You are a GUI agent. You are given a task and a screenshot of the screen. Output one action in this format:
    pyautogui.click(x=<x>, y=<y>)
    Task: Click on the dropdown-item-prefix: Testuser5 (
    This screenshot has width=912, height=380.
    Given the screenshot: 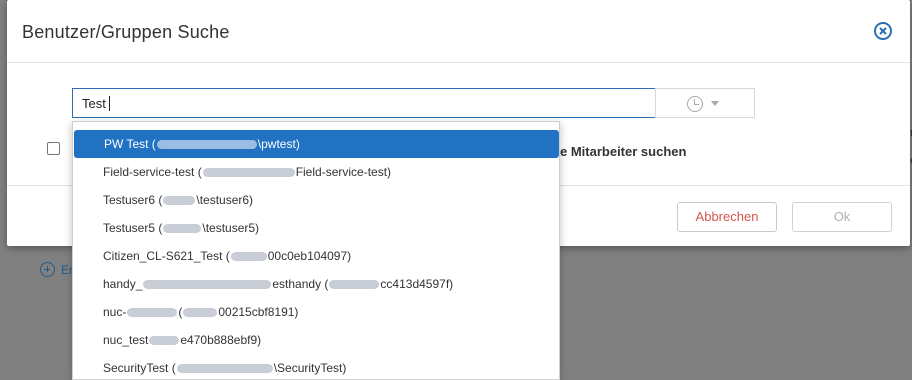 What is the action you would take?
    pyautogui.click(x=133, y=228)
    